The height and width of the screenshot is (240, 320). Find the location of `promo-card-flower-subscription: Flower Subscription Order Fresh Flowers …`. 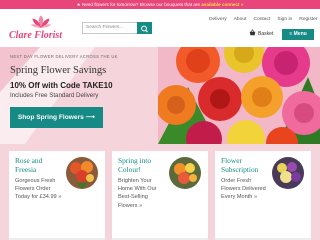

promo-card-flower-subscription: Flower Subscription Order Fresh Flowers … is located at coordinates (263, 195).